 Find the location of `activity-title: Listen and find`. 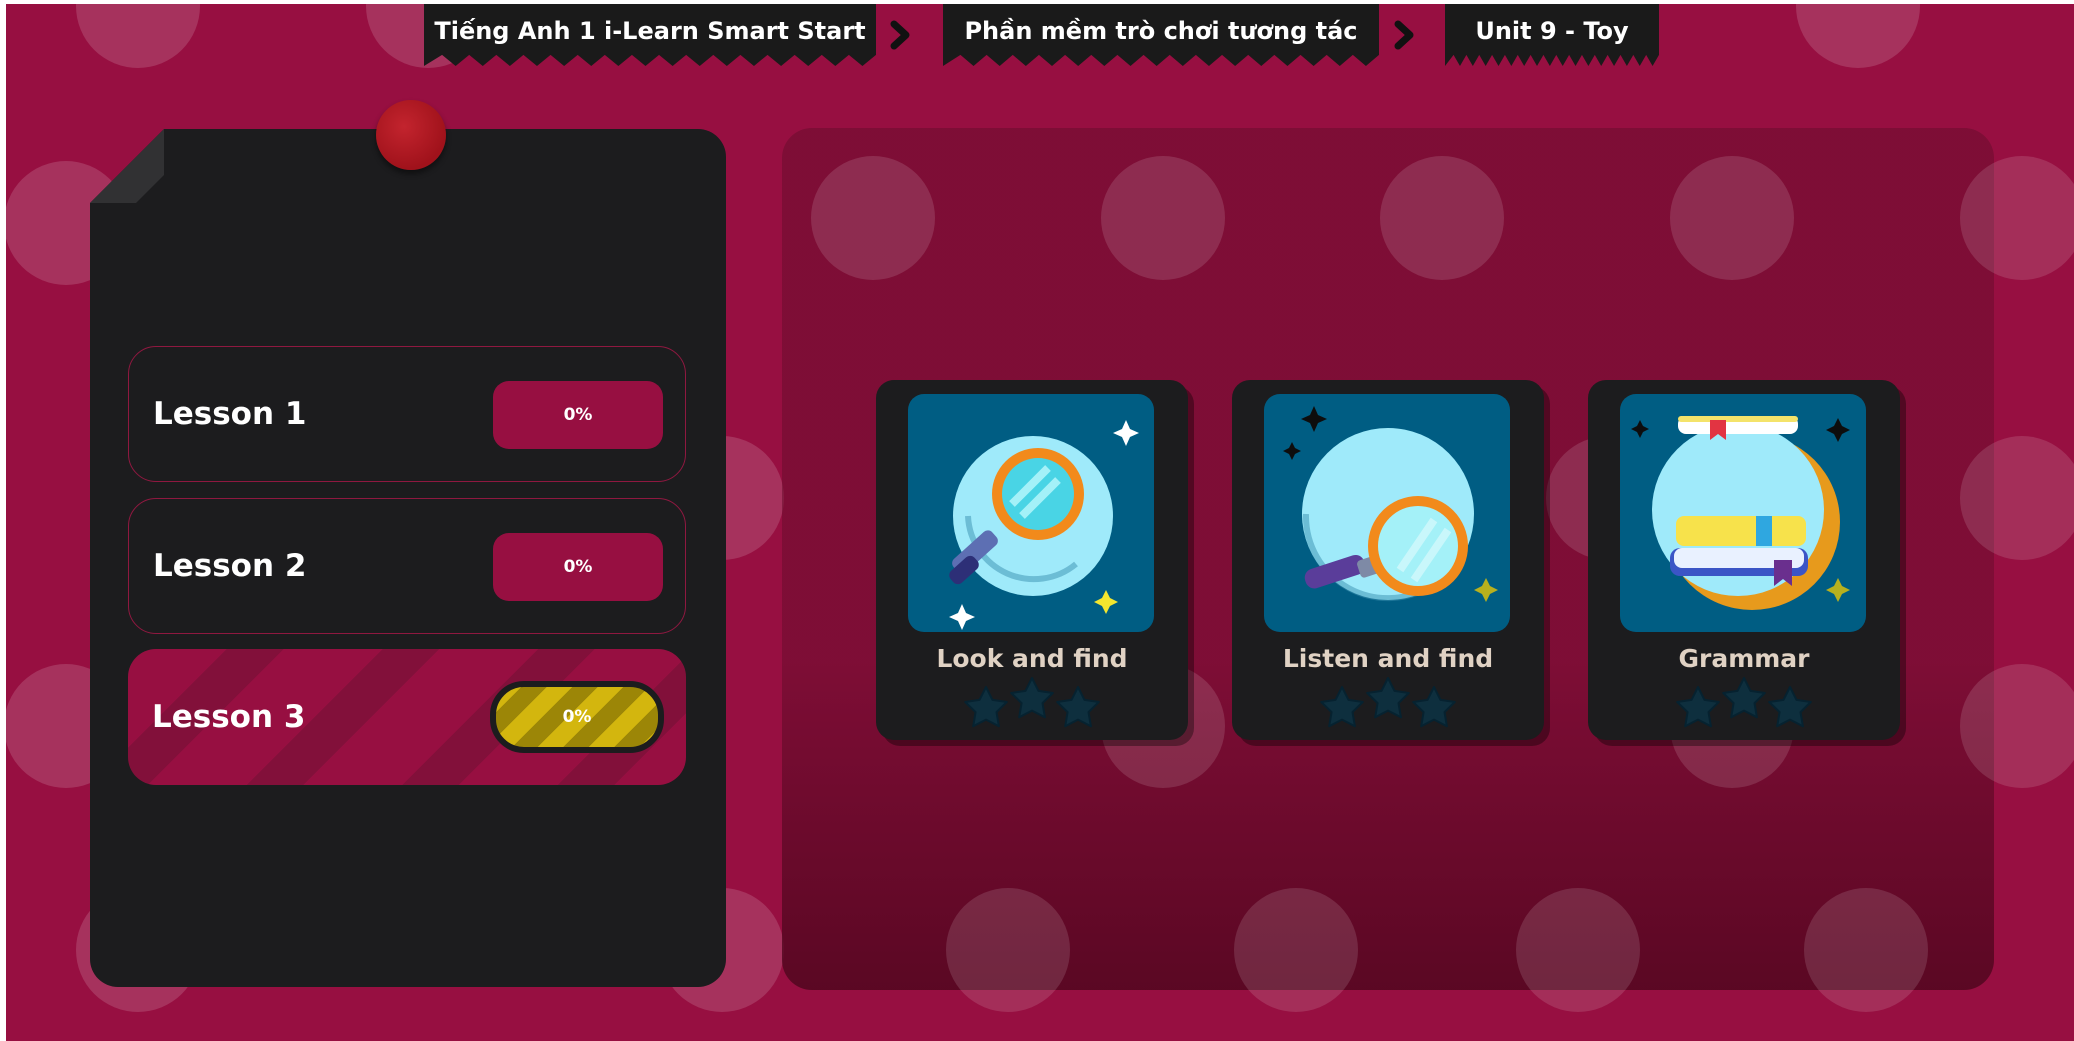

activity-title: Listen and find is located at coordinates (1388, 658).